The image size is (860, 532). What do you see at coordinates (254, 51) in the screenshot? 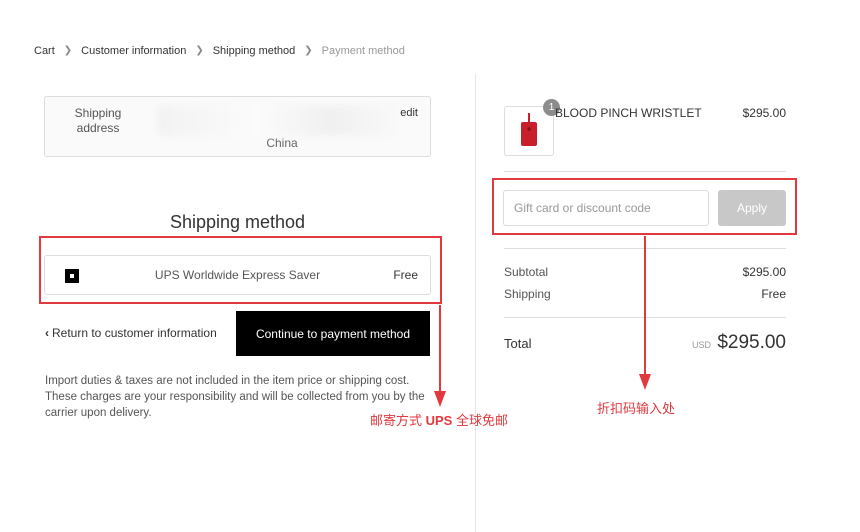
I see `breadcrumb-shipping-method: Shipping method` at bounding box center [254, 51].